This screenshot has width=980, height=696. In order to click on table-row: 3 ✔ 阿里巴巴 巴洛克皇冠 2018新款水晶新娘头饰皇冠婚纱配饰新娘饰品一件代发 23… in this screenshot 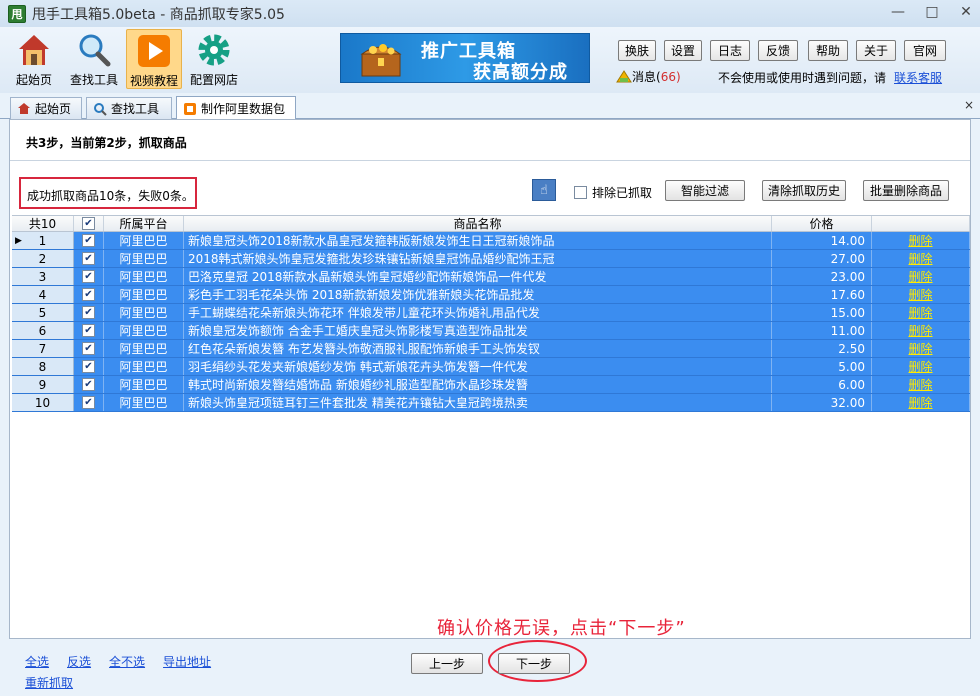, I will do `click(491, 277)`.